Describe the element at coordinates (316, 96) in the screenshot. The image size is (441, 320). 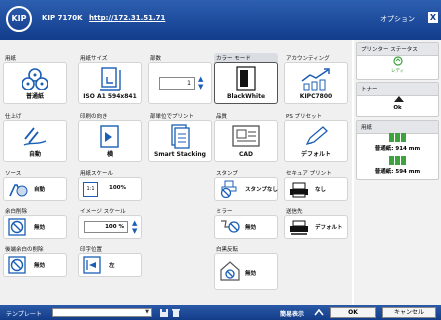
I see `accounting-value: KIPC7800` at that location.